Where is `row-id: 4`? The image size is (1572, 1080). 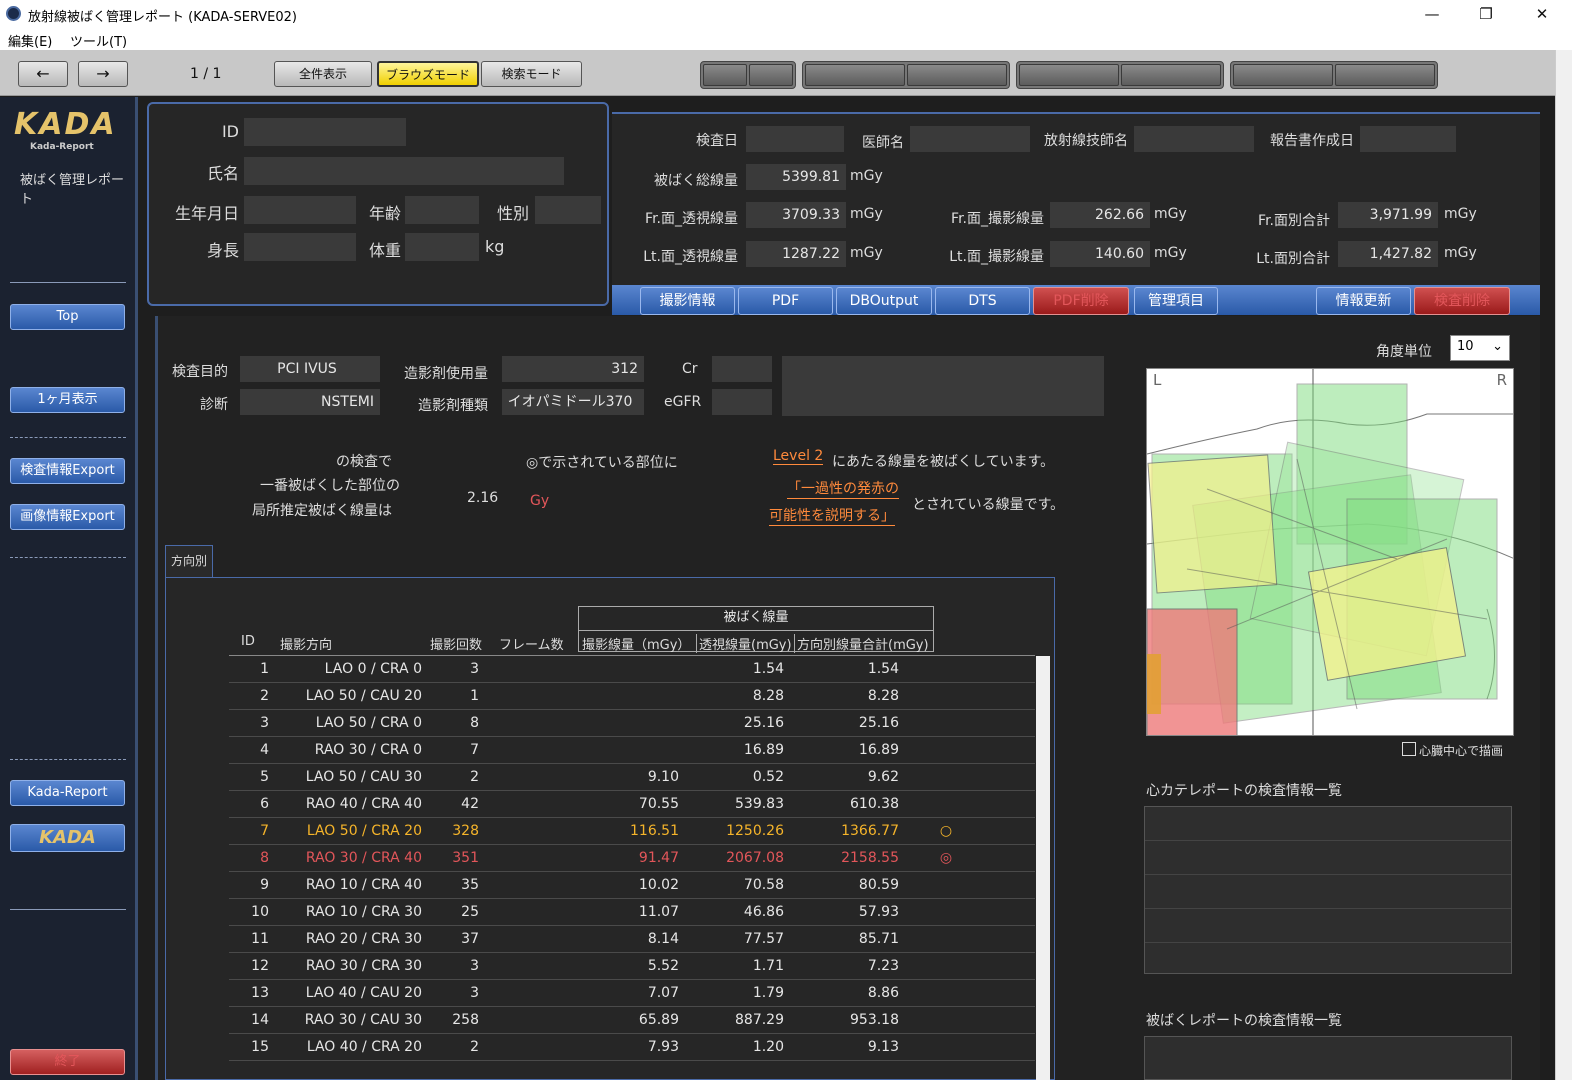 row-id: 4 is located at coordinates (264, 750).